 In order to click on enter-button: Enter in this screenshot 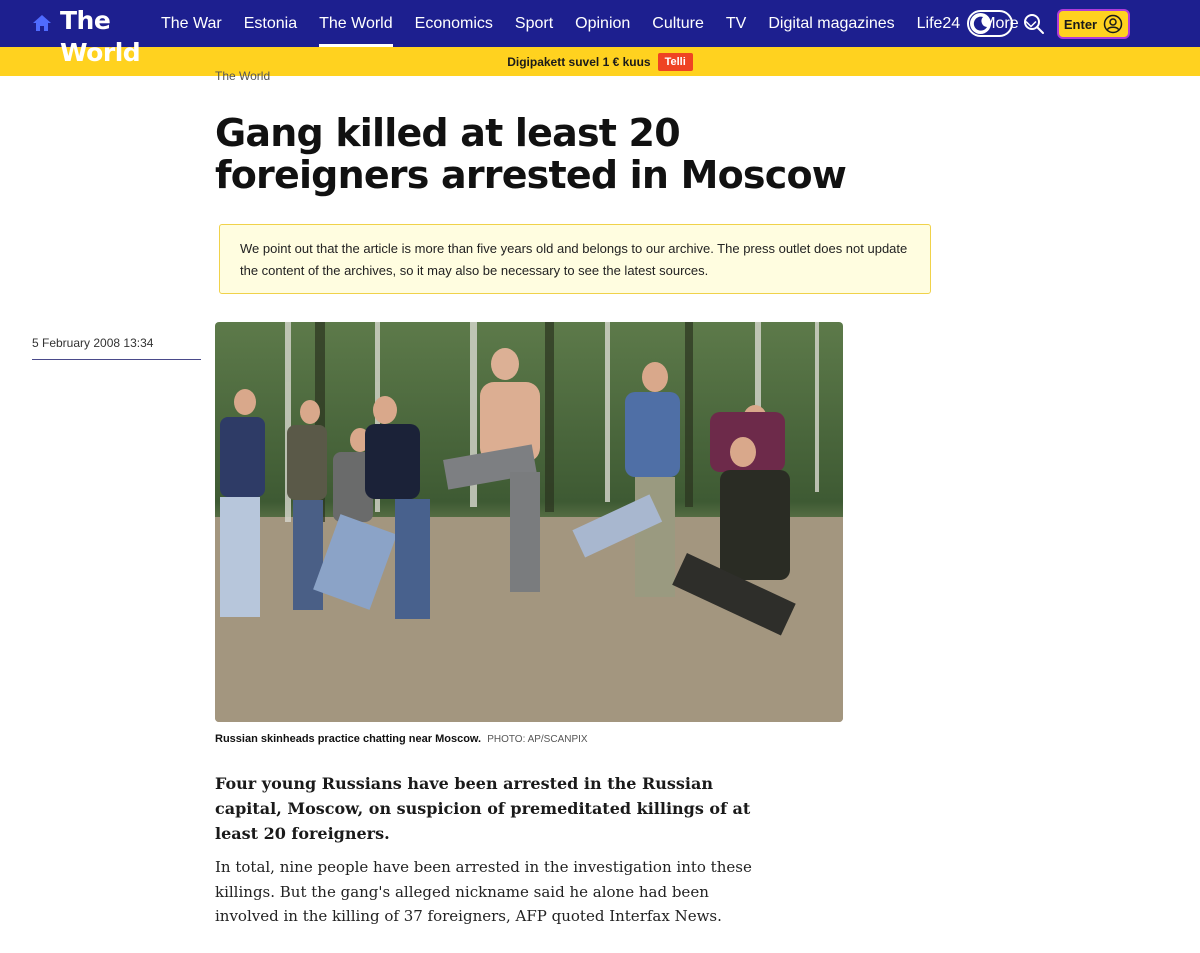, I will do `click(1093, 24)`.